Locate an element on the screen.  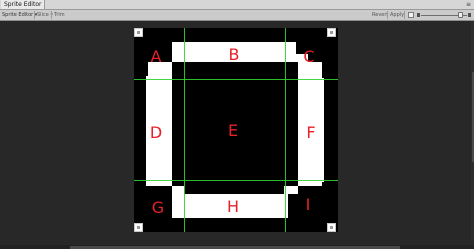
window-titlebar: Sprite Editor ≡ is located at coordinates (237, 5).